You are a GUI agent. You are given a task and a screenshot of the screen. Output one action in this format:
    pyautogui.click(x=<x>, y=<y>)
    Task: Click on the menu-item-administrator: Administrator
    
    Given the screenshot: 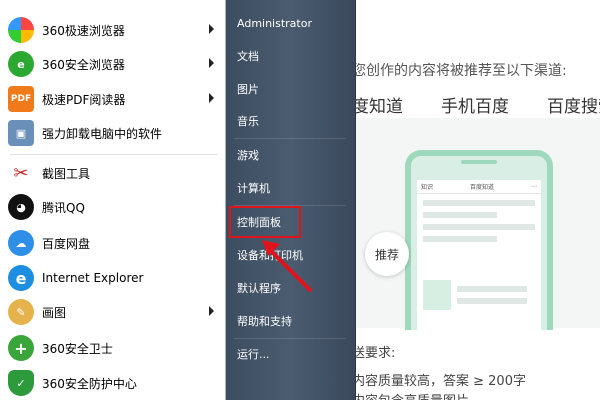 What is the action you would take?
    pyautogui.click(x=291, y=23)
    